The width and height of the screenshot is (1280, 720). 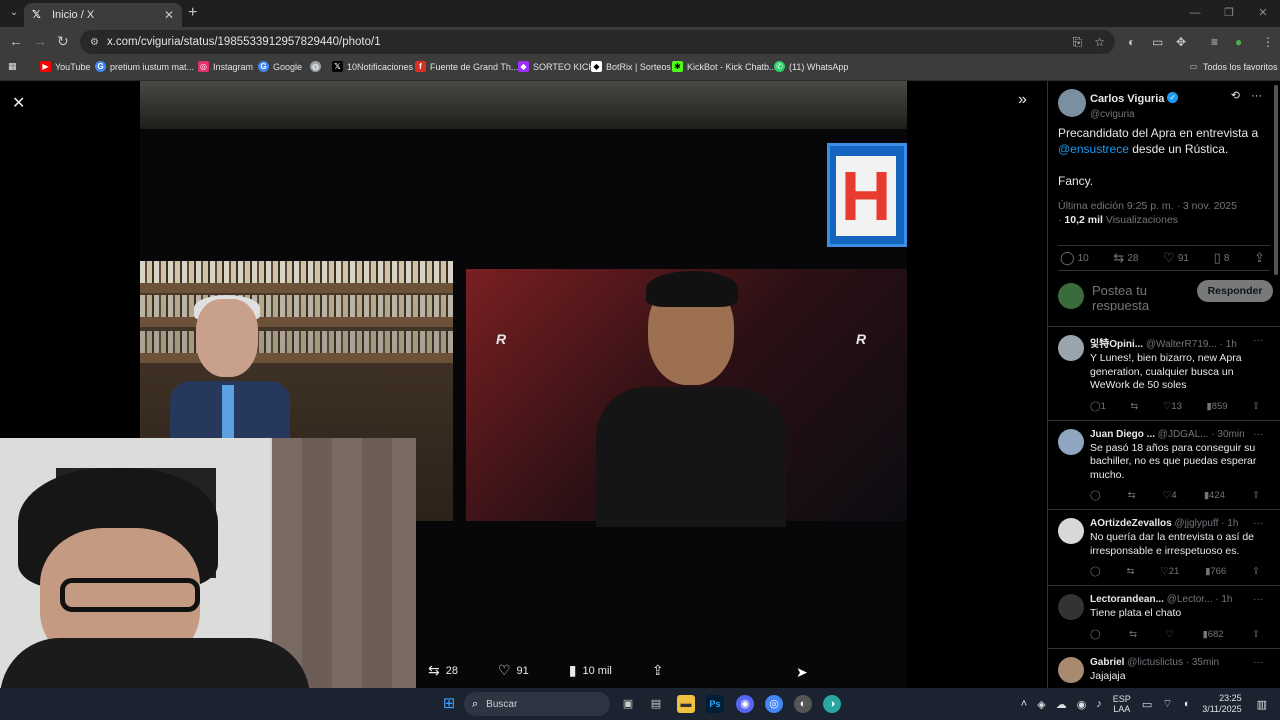 What do you see at coordinates (1261, 258) in the screenshot?
I see `share-stat: ⇪` at bounding box center [1261, 258].